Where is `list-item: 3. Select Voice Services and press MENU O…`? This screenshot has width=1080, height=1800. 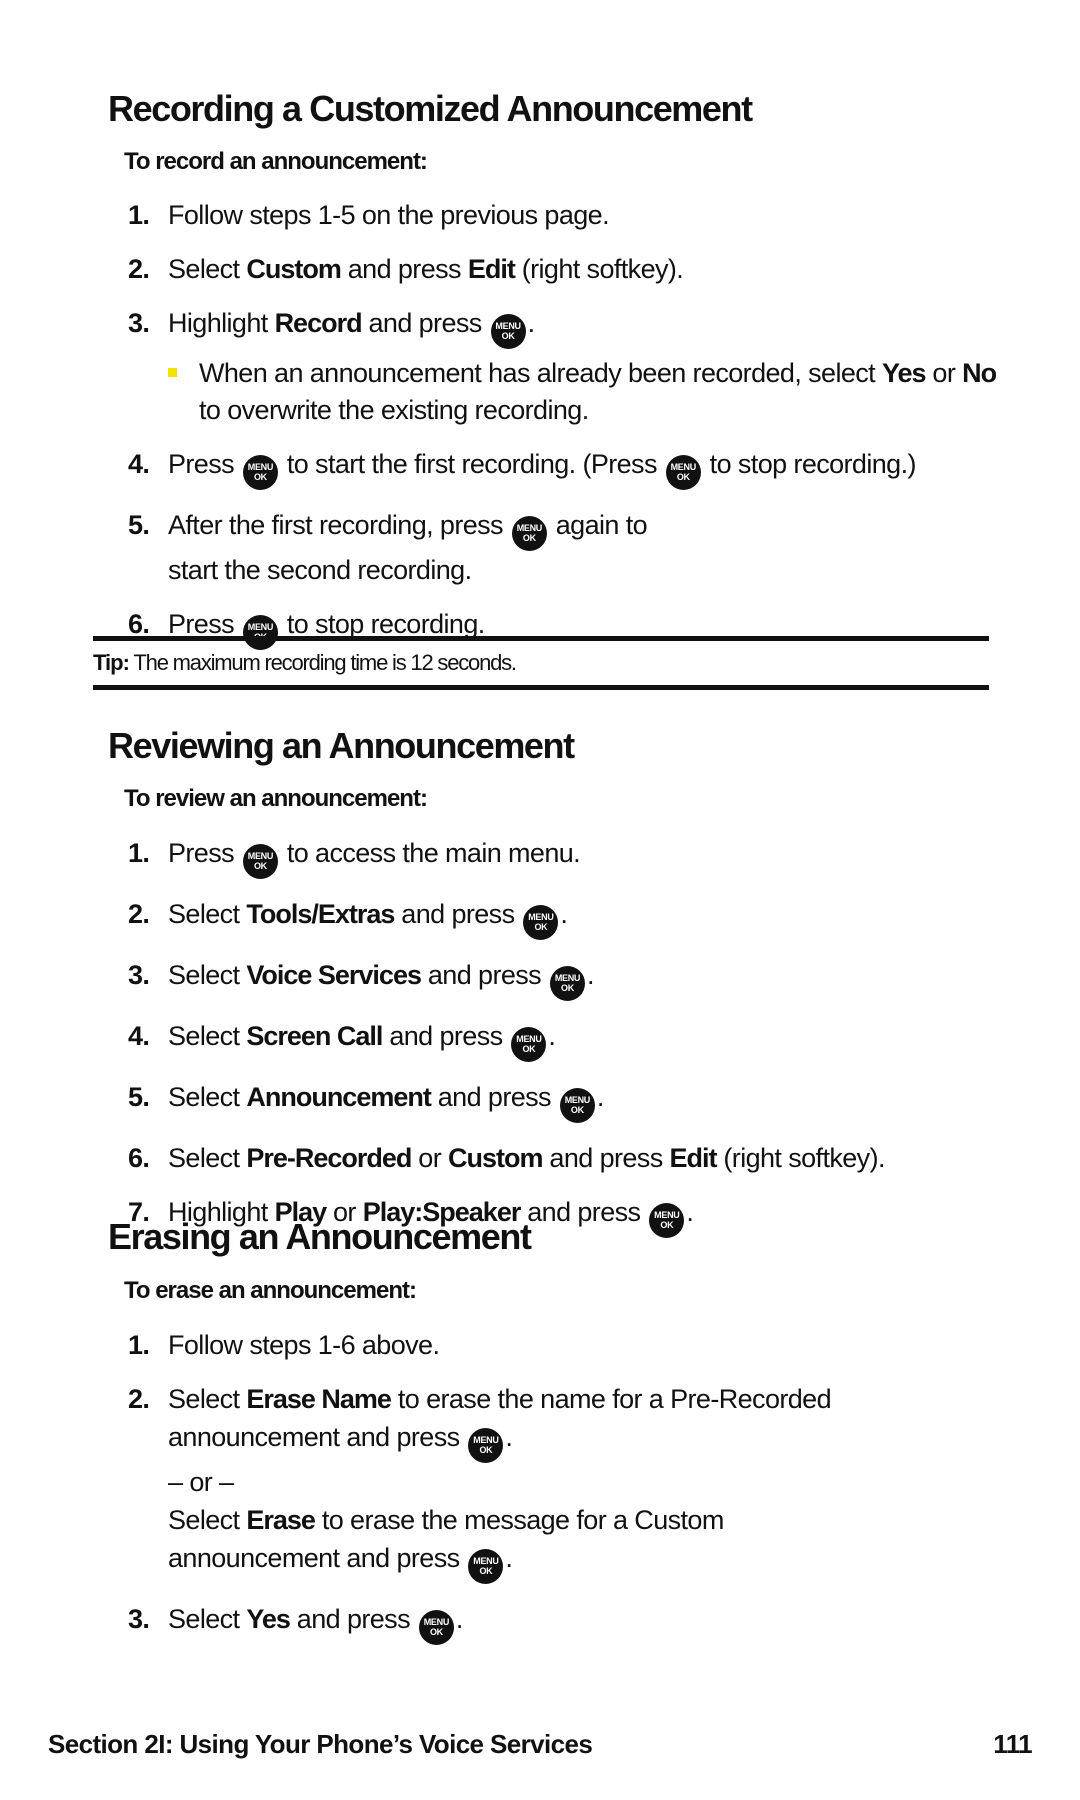
list-item: 3. Select Voice Services and press MENU O… is located at coordinates (574, 978).